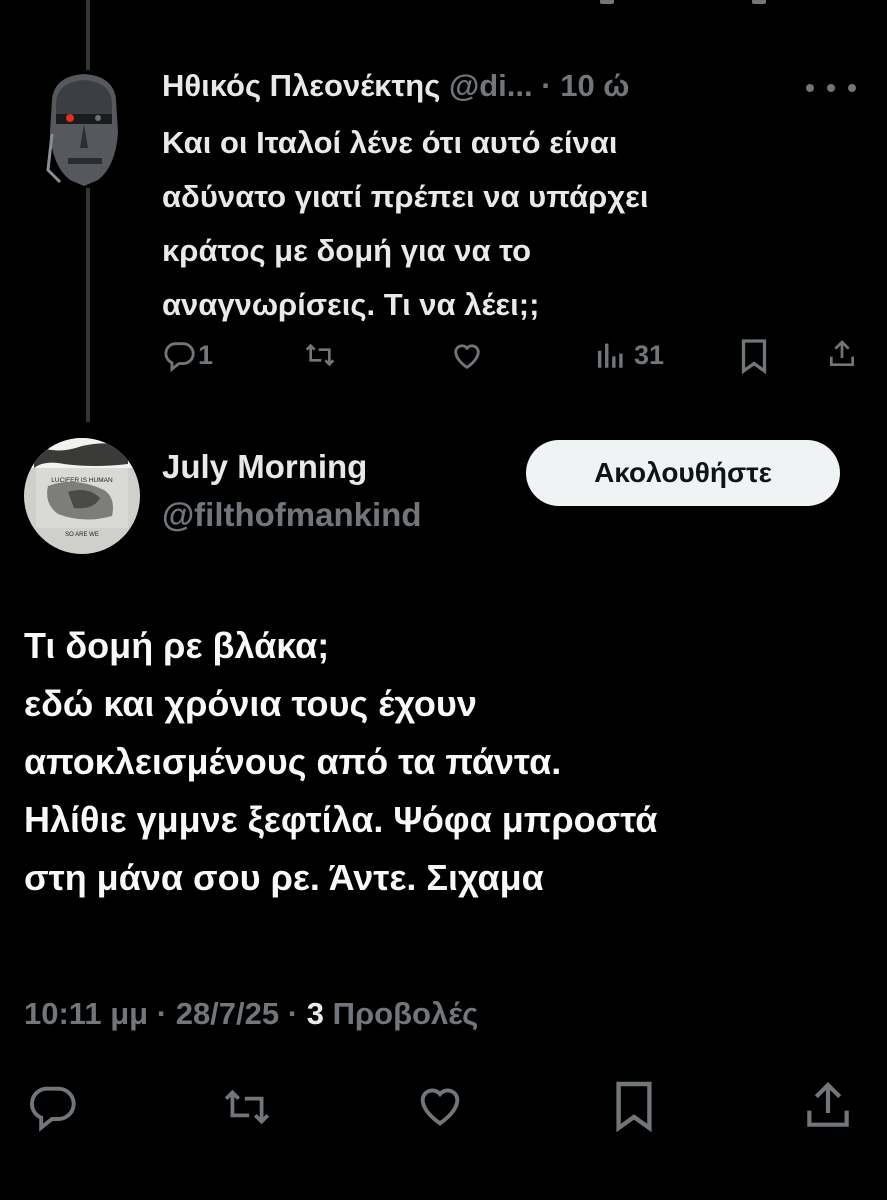 The height and width of the screenshot is (1200, 887). I want to click on avatar-caption-bottom: SO ARE WE, so click(82, 535).